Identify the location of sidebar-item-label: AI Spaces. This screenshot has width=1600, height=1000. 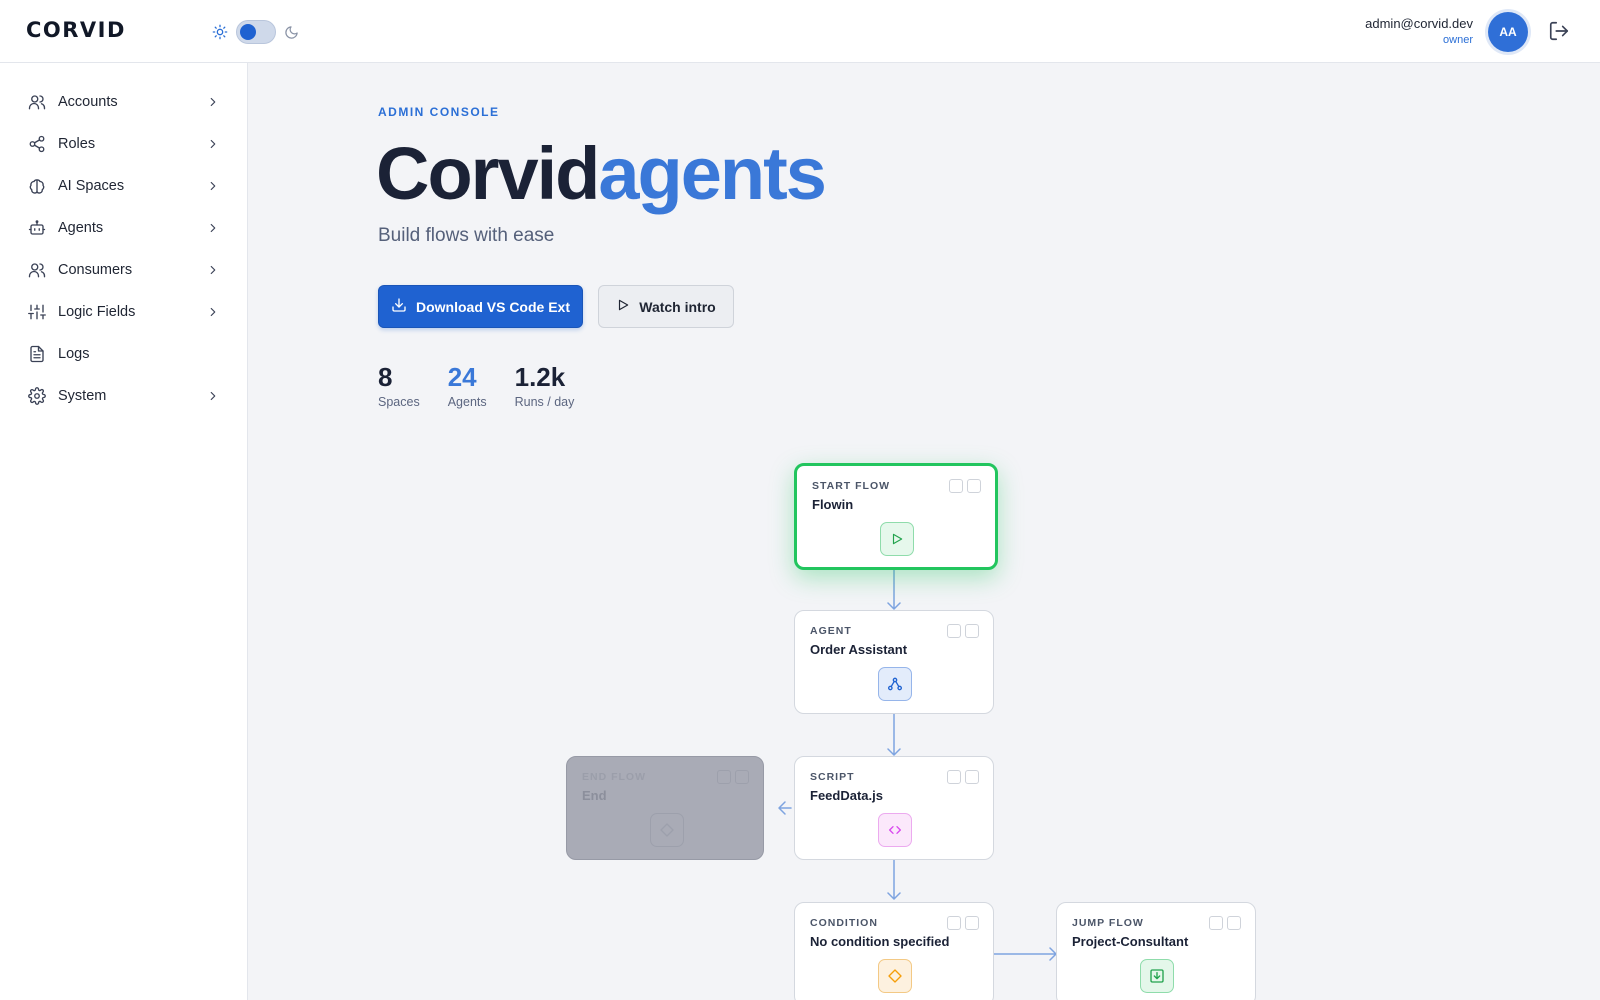
(91, 186).